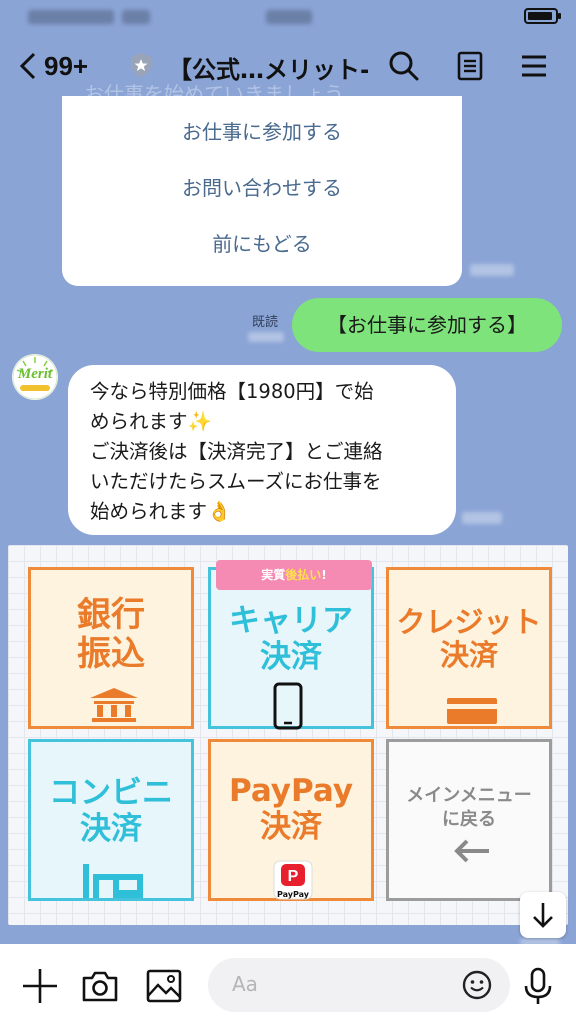 The image size is (576, 1024). Describe the element at coordinates (265, 322) in the screenshot. I see `read-receipt: 既読` at that location.